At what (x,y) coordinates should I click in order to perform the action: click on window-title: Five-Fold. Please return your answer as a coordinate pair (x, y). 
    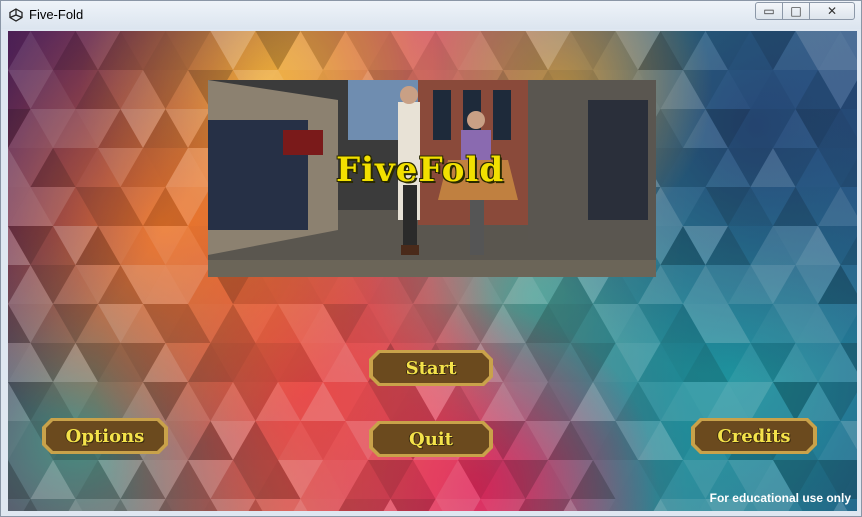
    Looking at the image, I should click on (56, 14).